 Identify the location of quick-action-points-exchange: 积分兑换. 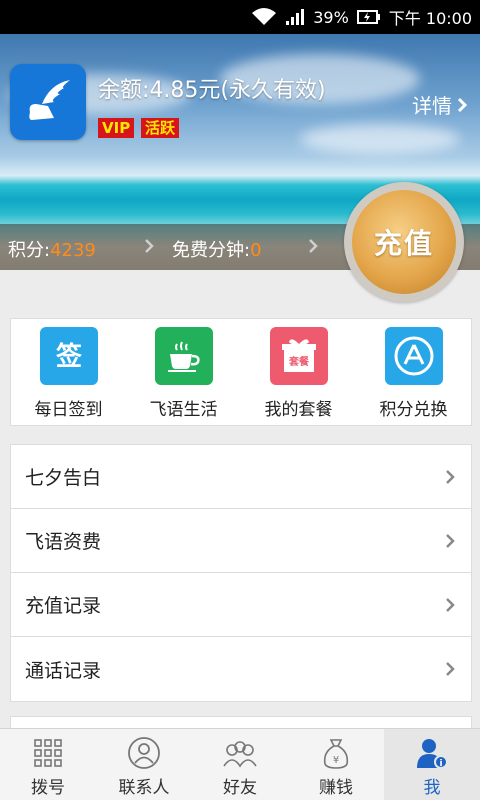
(413, 372).